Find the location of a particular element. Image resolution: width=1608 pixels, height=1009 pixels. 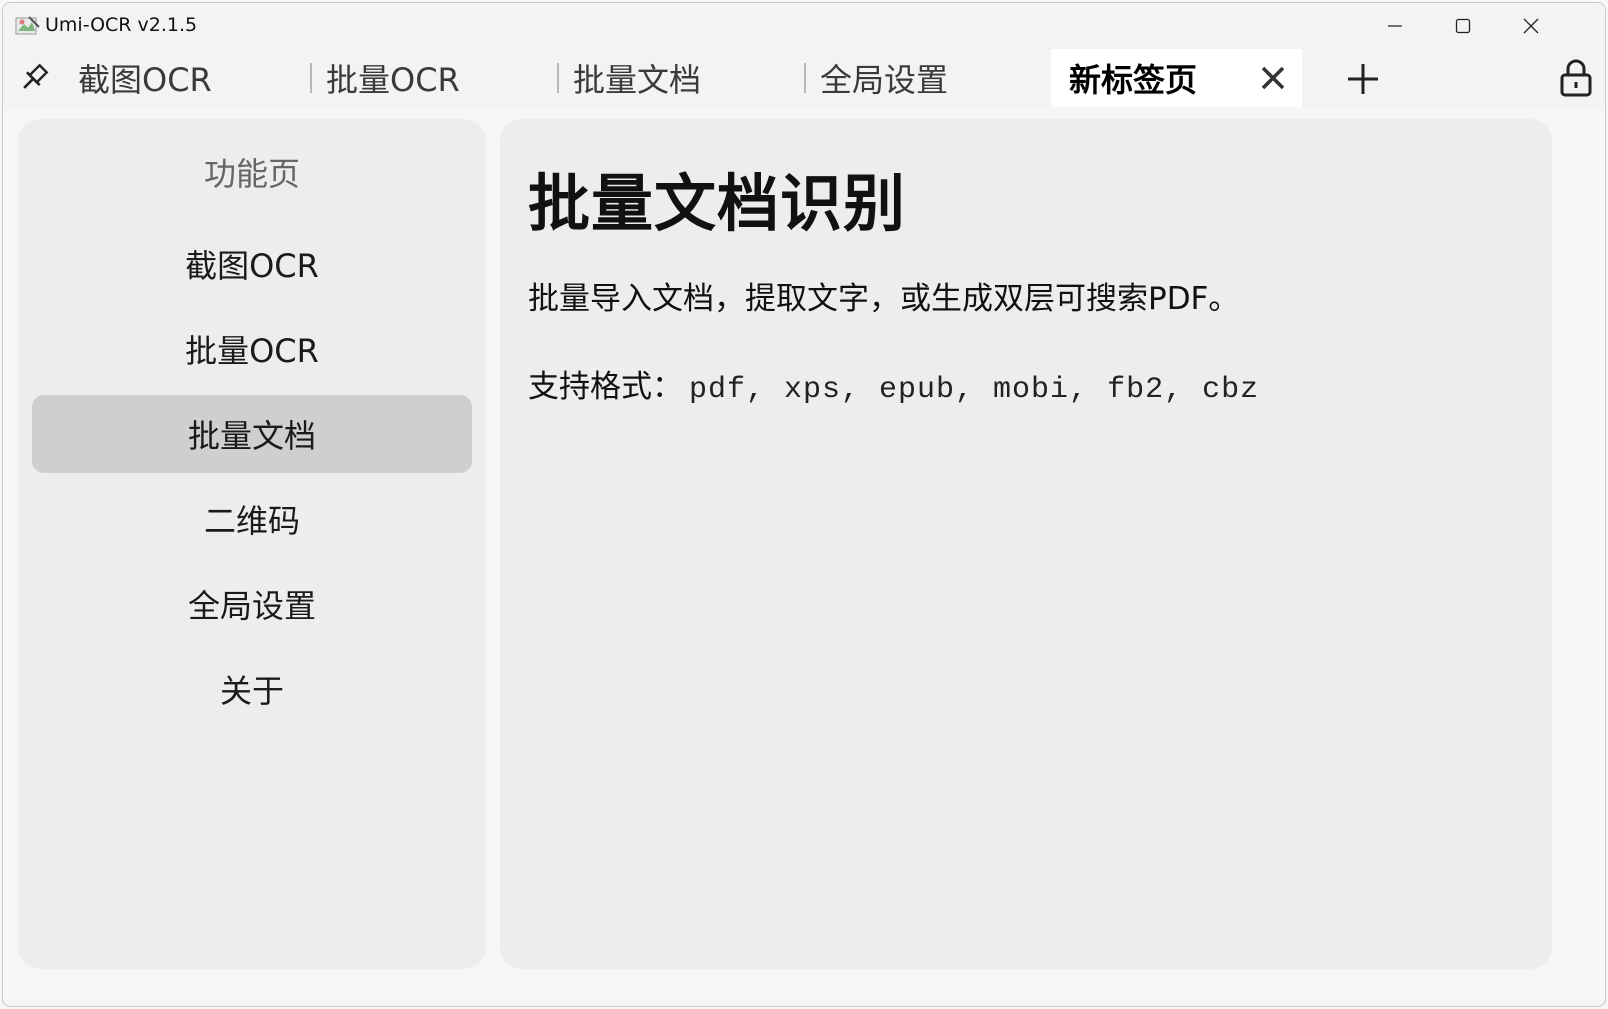

title-bar: Umi-OCR v2.1.5 is located at coordinates (804, 26).